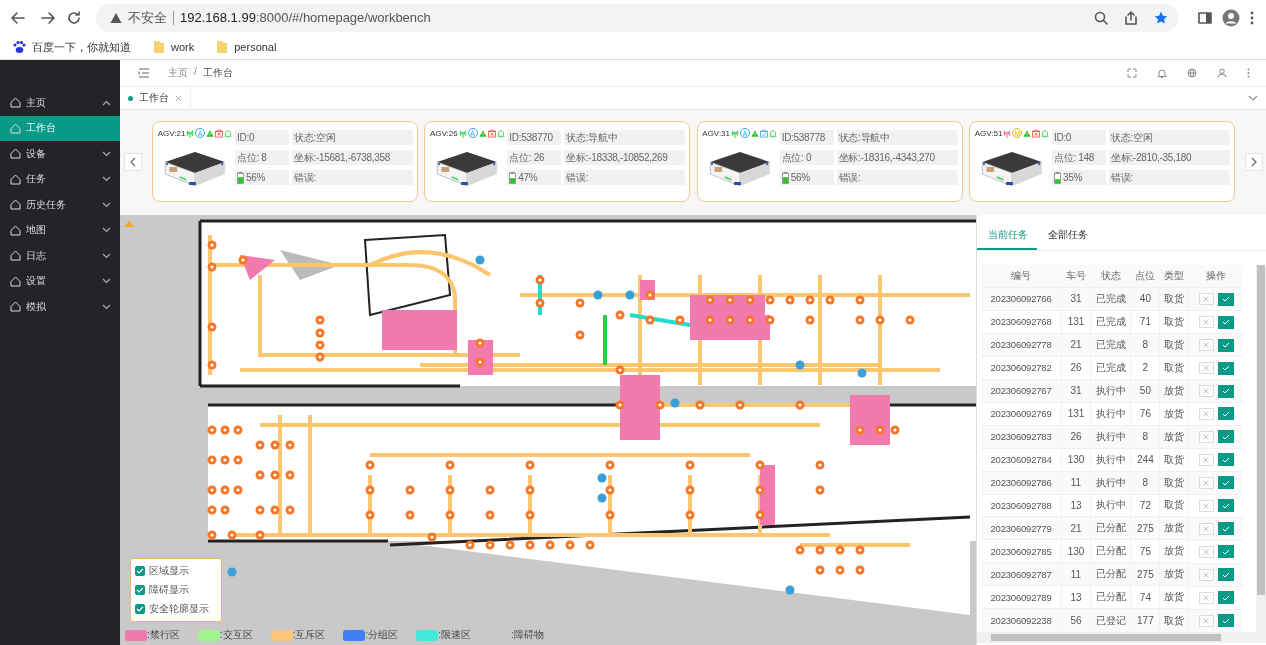 This screenshot has height=645, width=1266. What do you see at coordinates (1021, 299) in the screenshot?
I see `table-cell: 202306092766` at bounding box center [1021, 299].